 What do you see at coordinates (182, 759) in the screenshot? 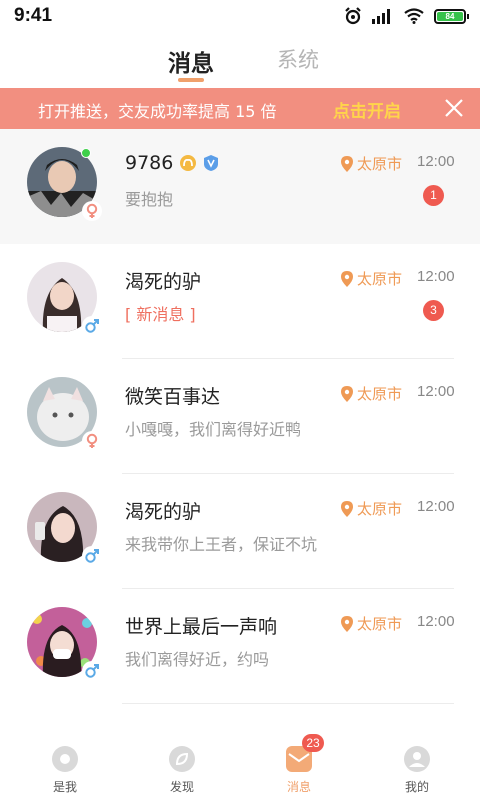
I see `leaf-icon` at bounding box center [182, 759].